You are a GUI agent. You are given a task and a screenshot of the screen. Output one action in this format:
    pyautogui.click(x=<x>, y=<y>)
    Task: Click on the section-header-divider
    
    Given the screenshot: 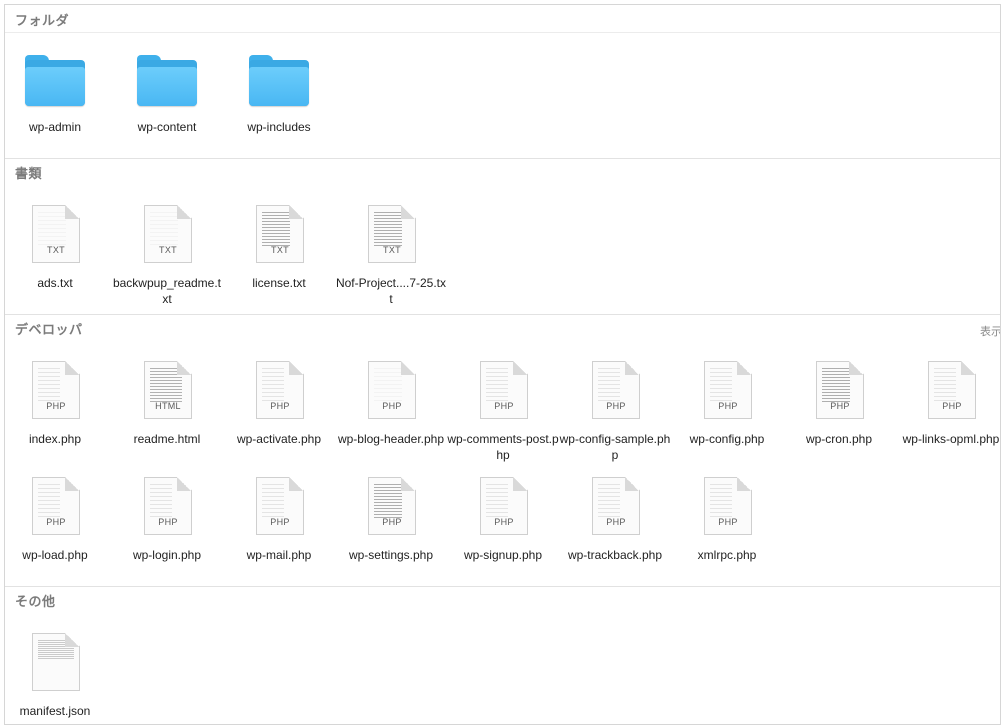 What is the action you would take?
    pyautogui.click(x=502, y=32)
    